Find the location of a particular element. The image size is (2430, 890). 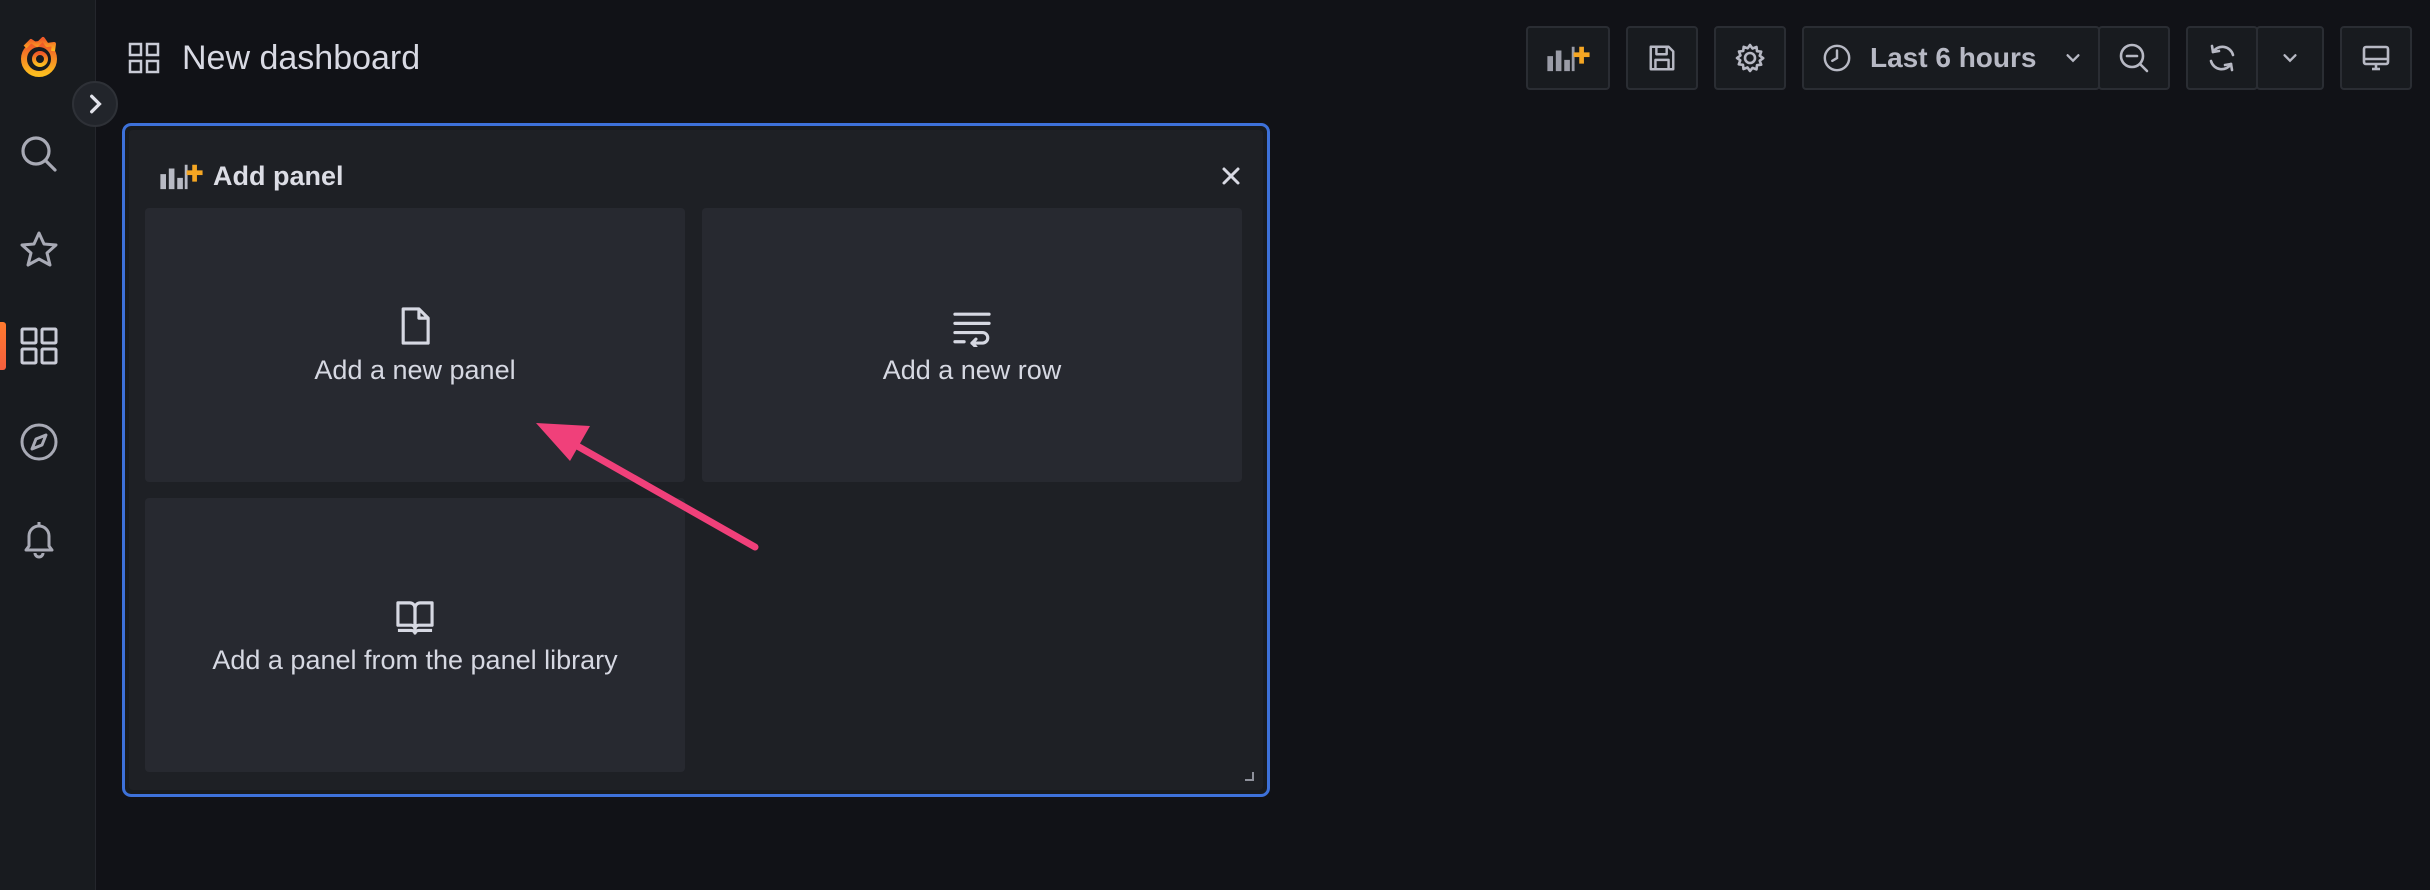

tv-mode-button is located at coordinates (2376, 58).